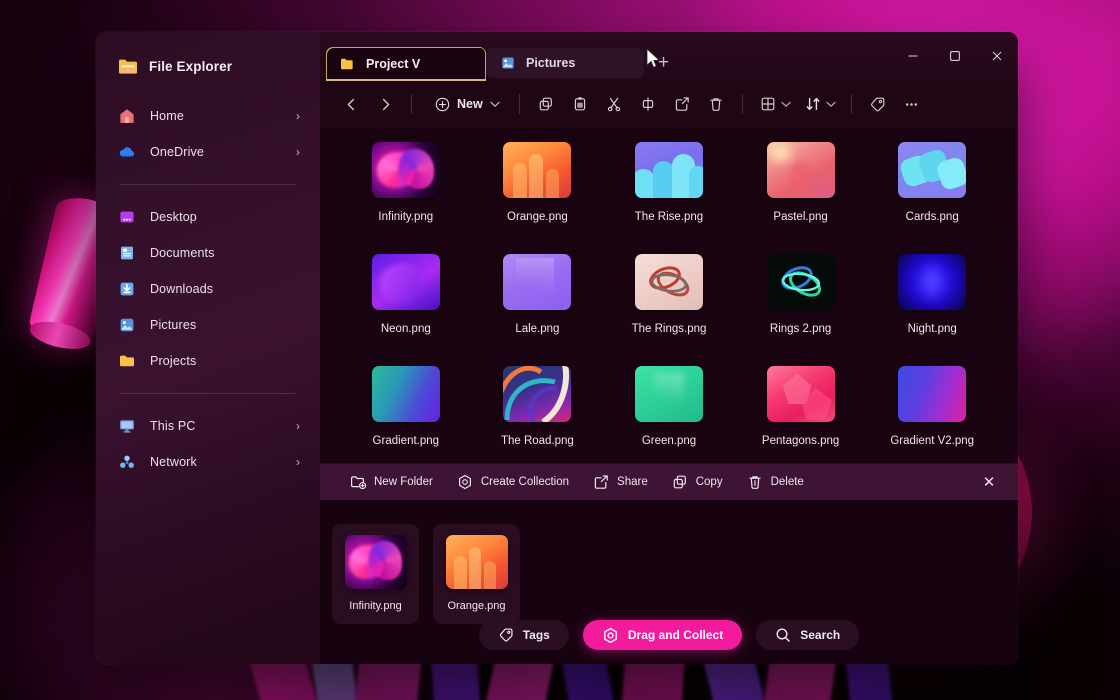  I want to click on sidebar-item-onedrive: OneDrive ›, so click(208, 152).